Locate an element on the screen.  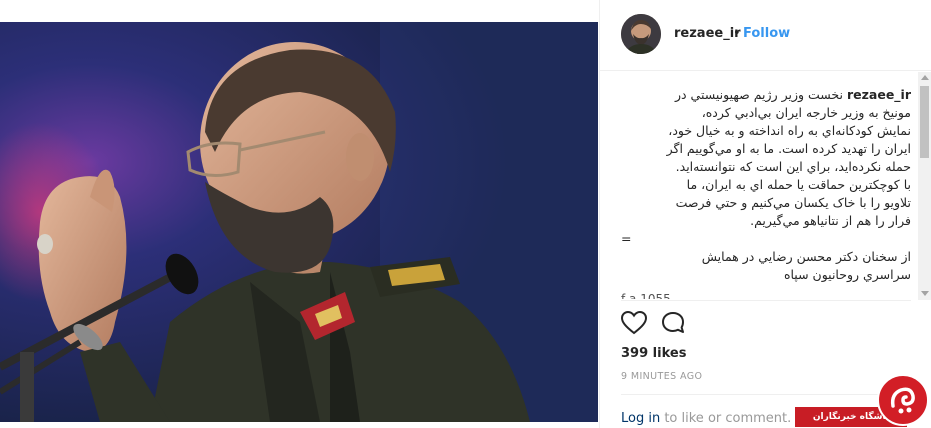
scrollbar-thumb is located at coordinates (924, 122).